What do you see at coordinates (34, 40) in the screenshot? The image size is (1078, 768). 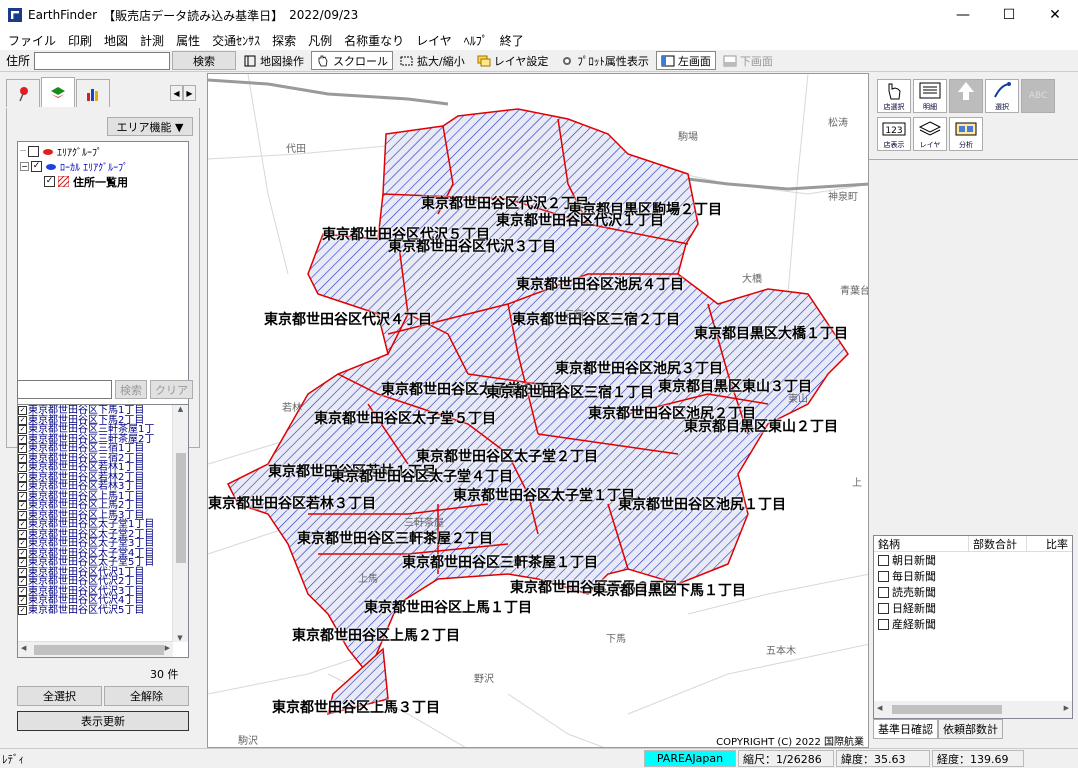 I see `menu-file: ファイル` at bounding box center [34, 40].